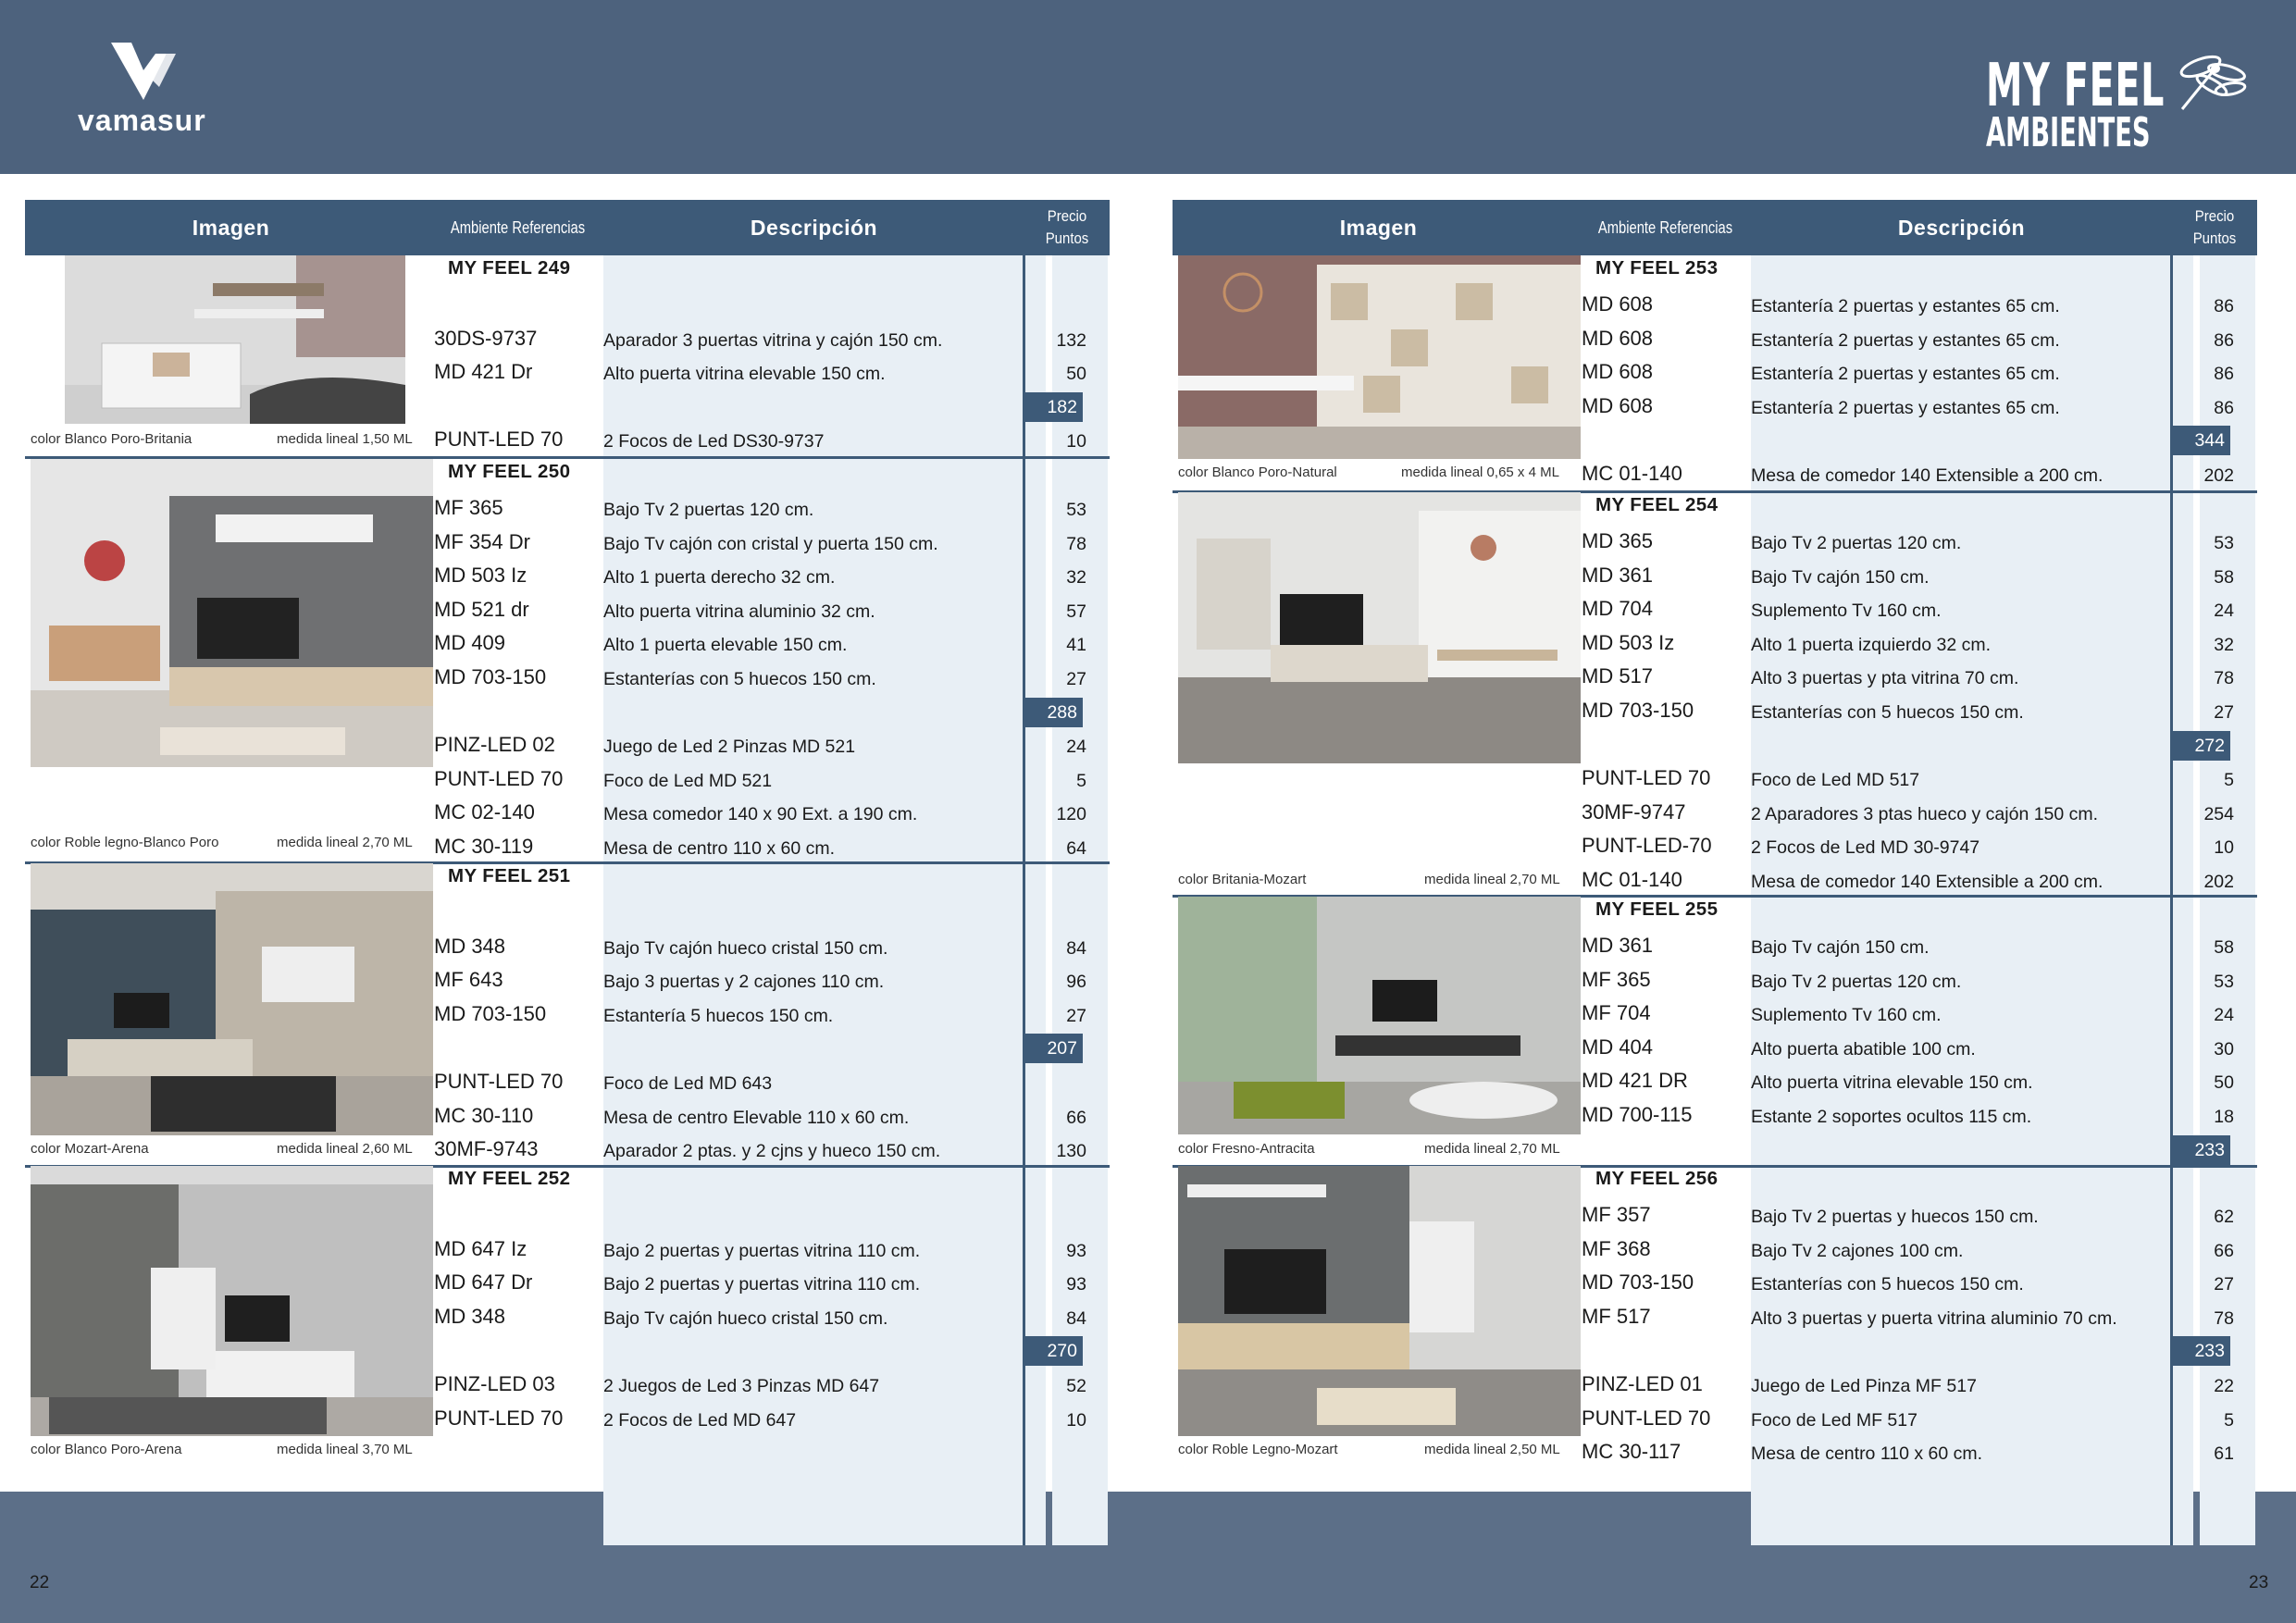 This screenshot has height=1623, width=2296. Describe the element at coordinates (1715, 1048) in the screenshot. I see `table-row: MD 404 Alto puerta abatible 100 cm. 30` at that location.